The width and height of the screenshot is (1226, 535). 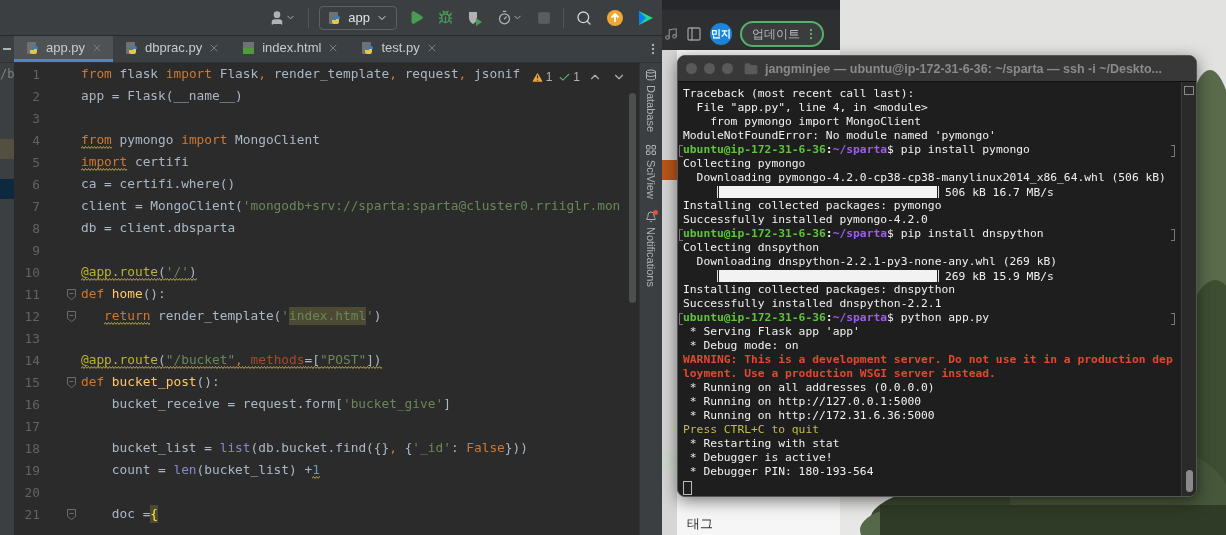 I want to click on line-number: 4, so click(x=35, y=140).